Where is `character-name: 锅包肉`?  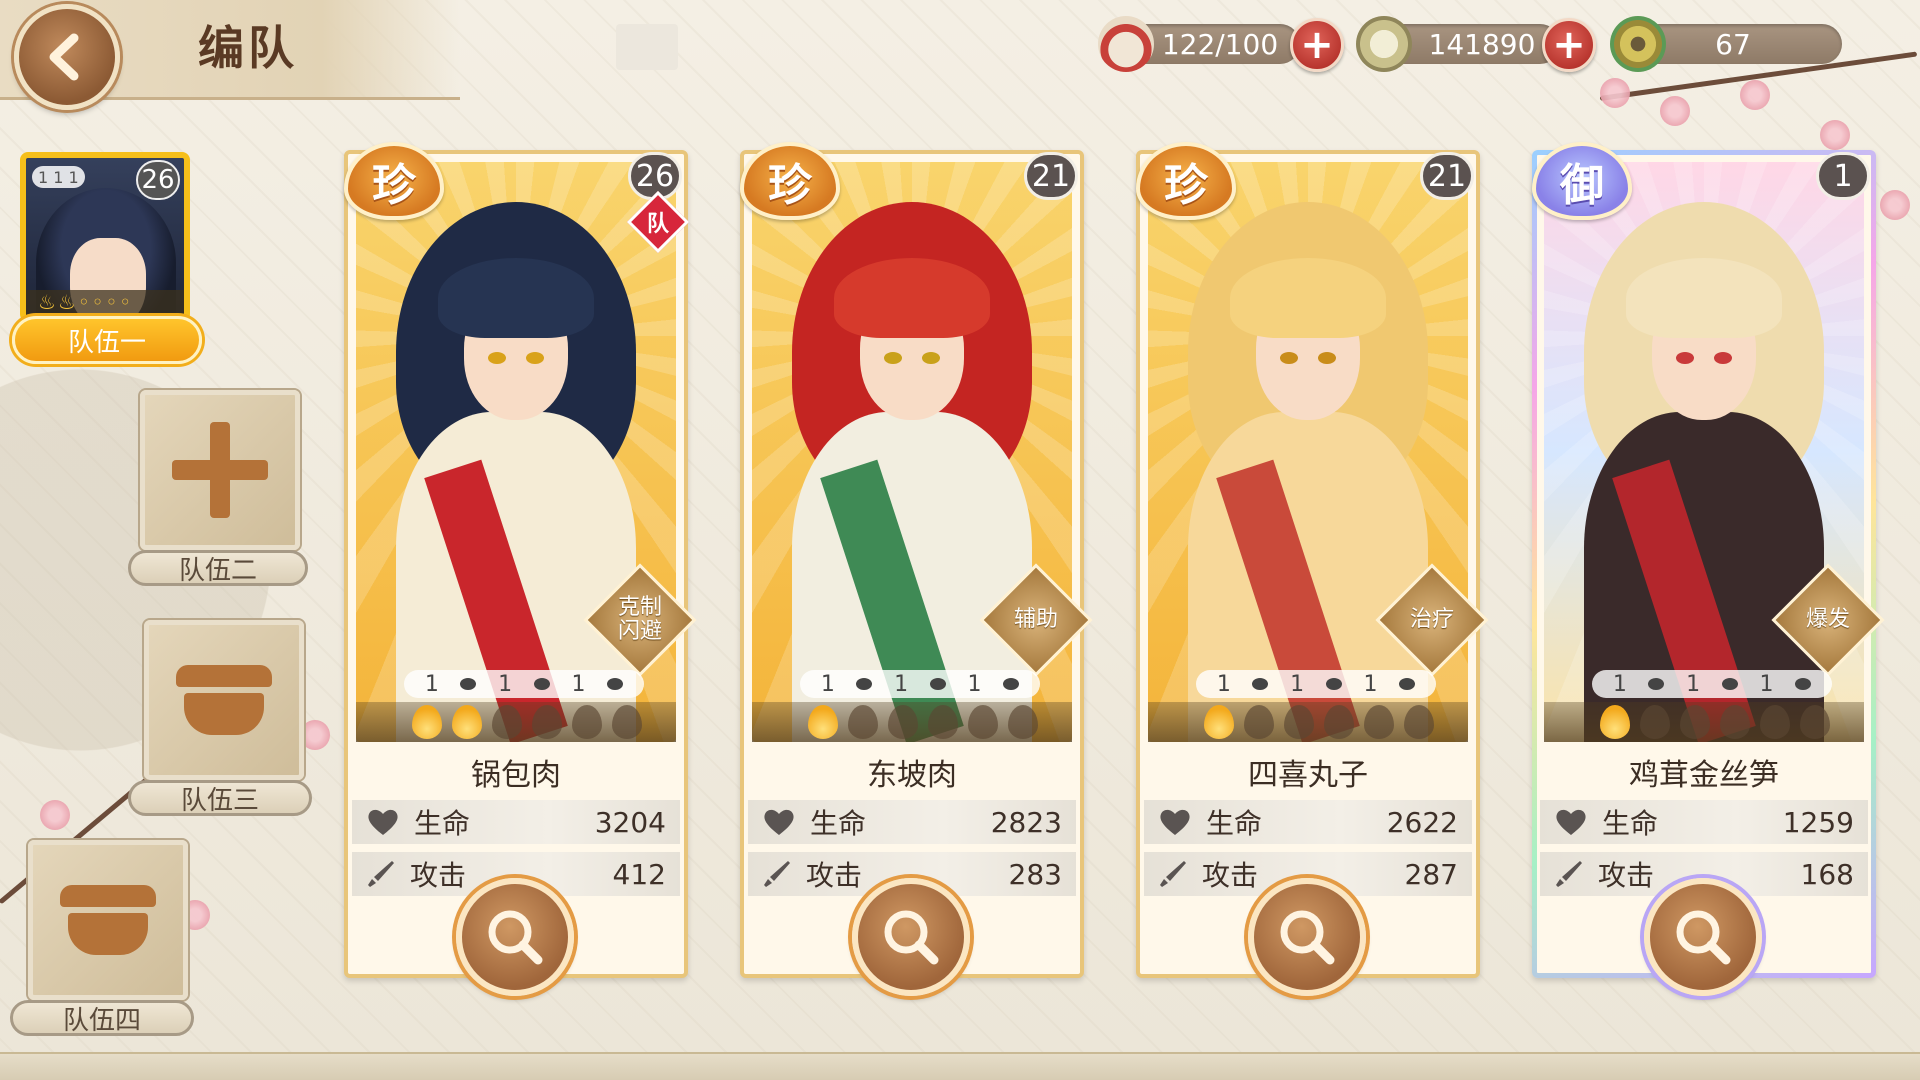
character-name: 锅包肉 is located at coordinates (516, 775).